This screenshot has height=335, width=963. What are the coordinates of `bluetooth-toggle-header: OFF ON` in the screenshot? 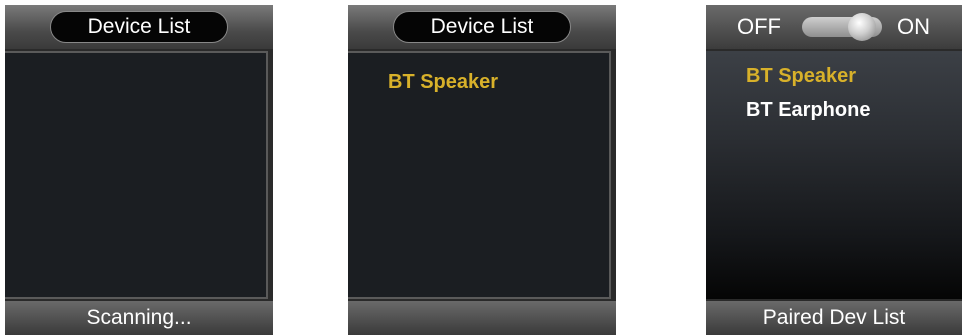 It's located at (834, 27).